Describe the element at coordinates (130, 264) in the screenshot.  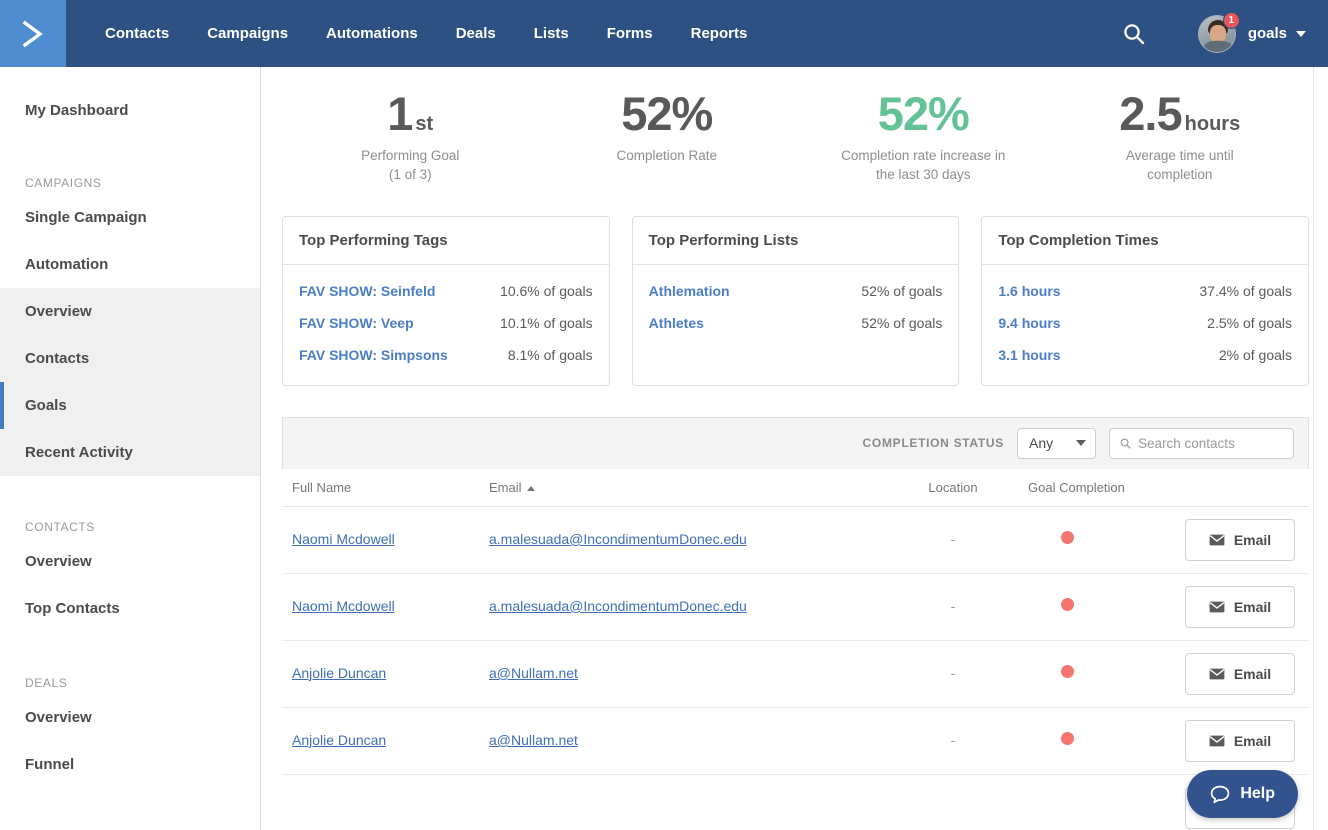
I see `sidebar-item-automation: Automation` at that location.